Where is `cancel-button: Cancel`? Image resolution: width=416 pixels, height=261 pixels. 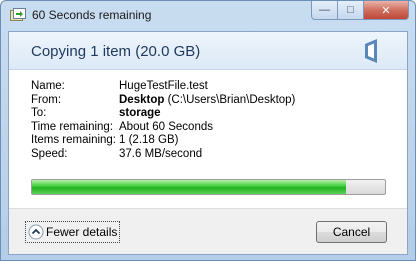 cancel-button: Cancel is located at coordinates (351, 232).